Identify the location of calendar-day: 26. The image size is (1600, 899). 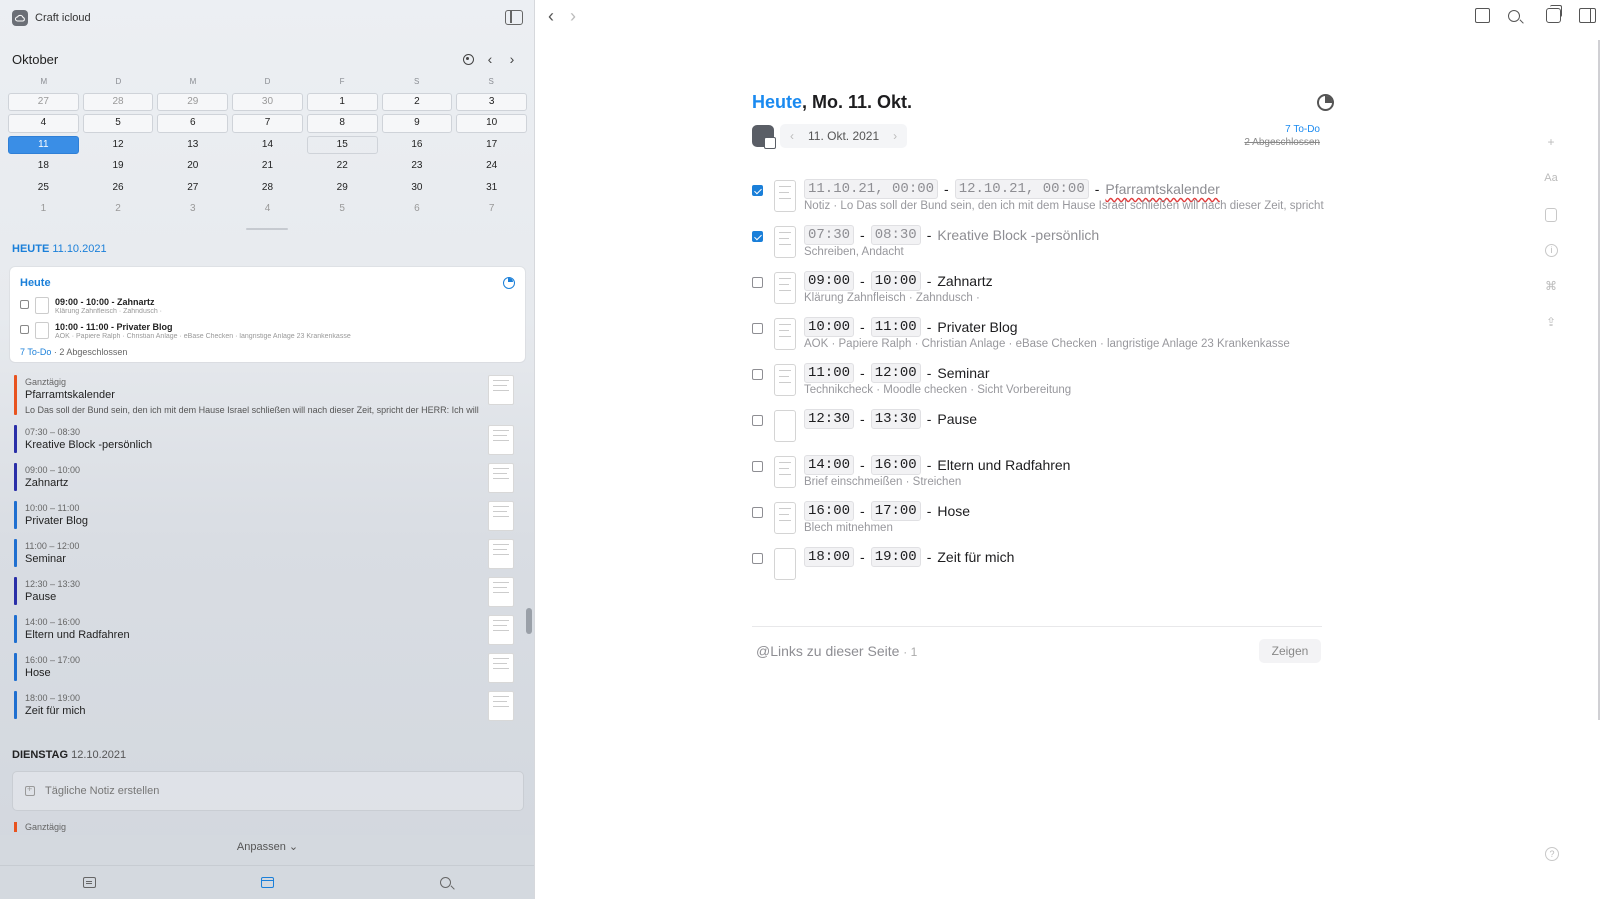
(118, 188).